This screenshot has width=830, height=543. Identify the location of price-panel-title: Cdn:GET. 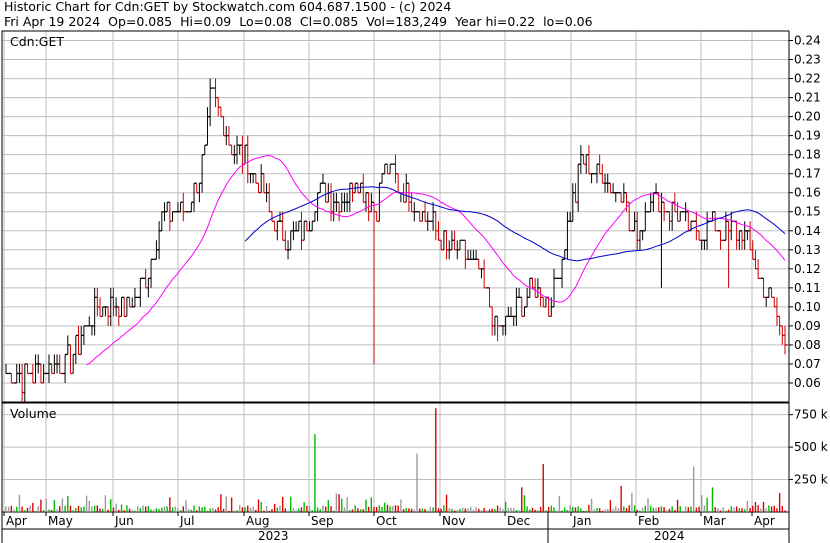
(37, 41).